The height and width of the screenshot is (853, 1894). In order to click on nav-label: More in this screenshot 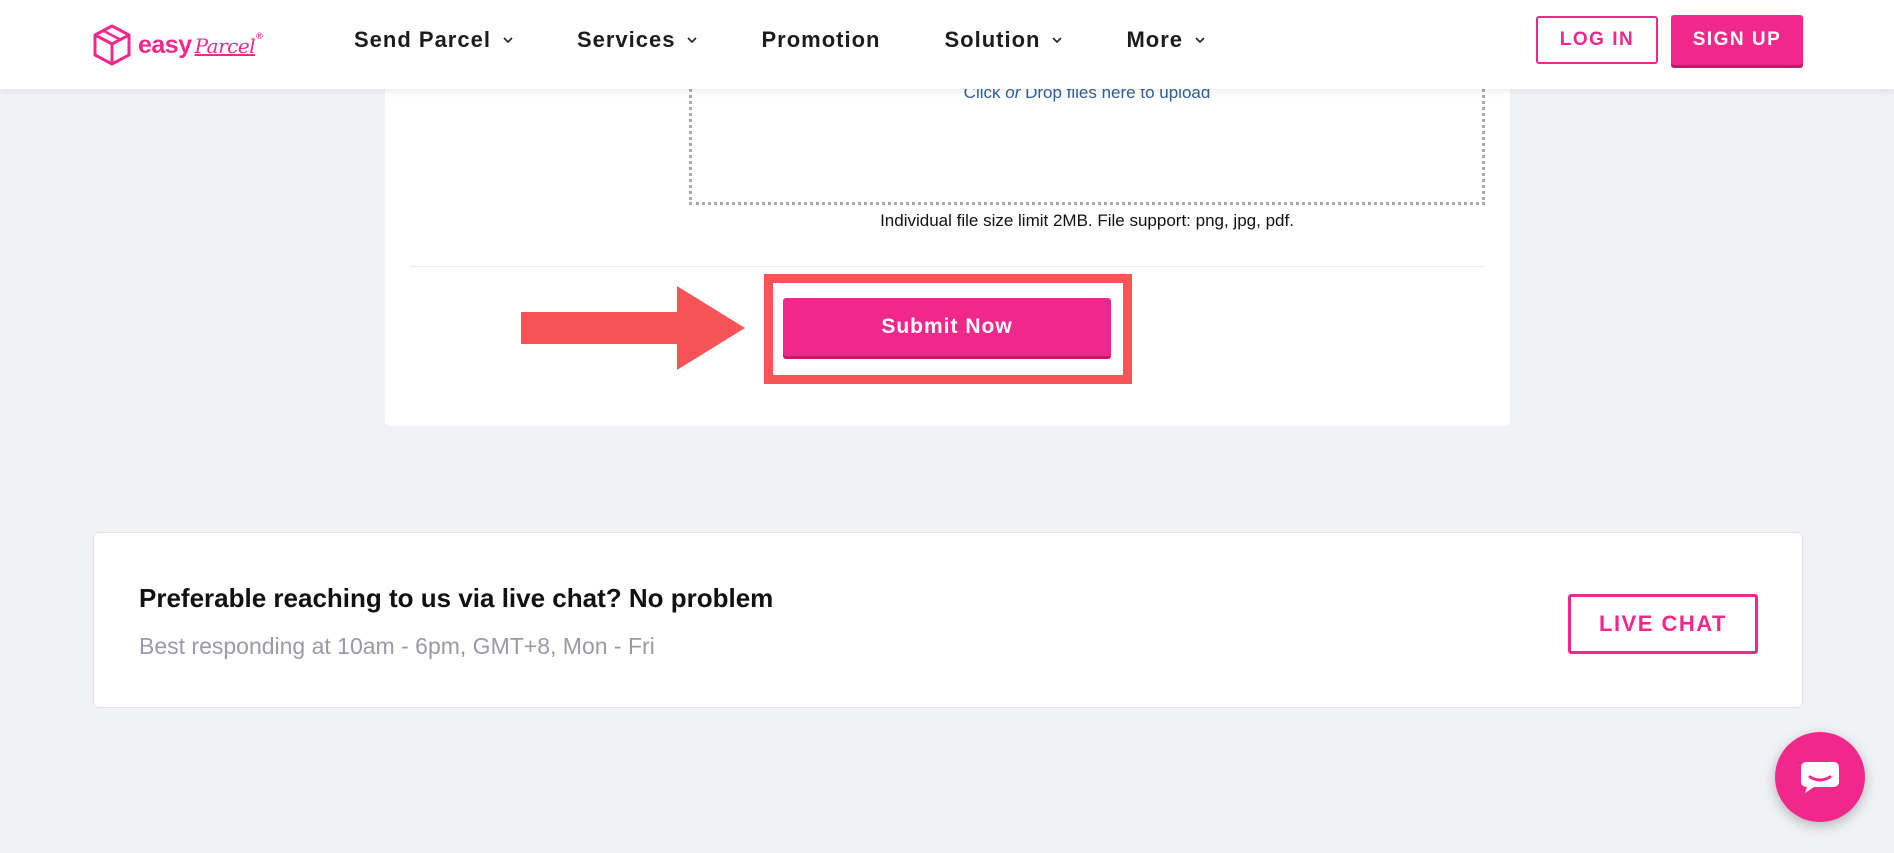, I will do `click(1155, 39)`.